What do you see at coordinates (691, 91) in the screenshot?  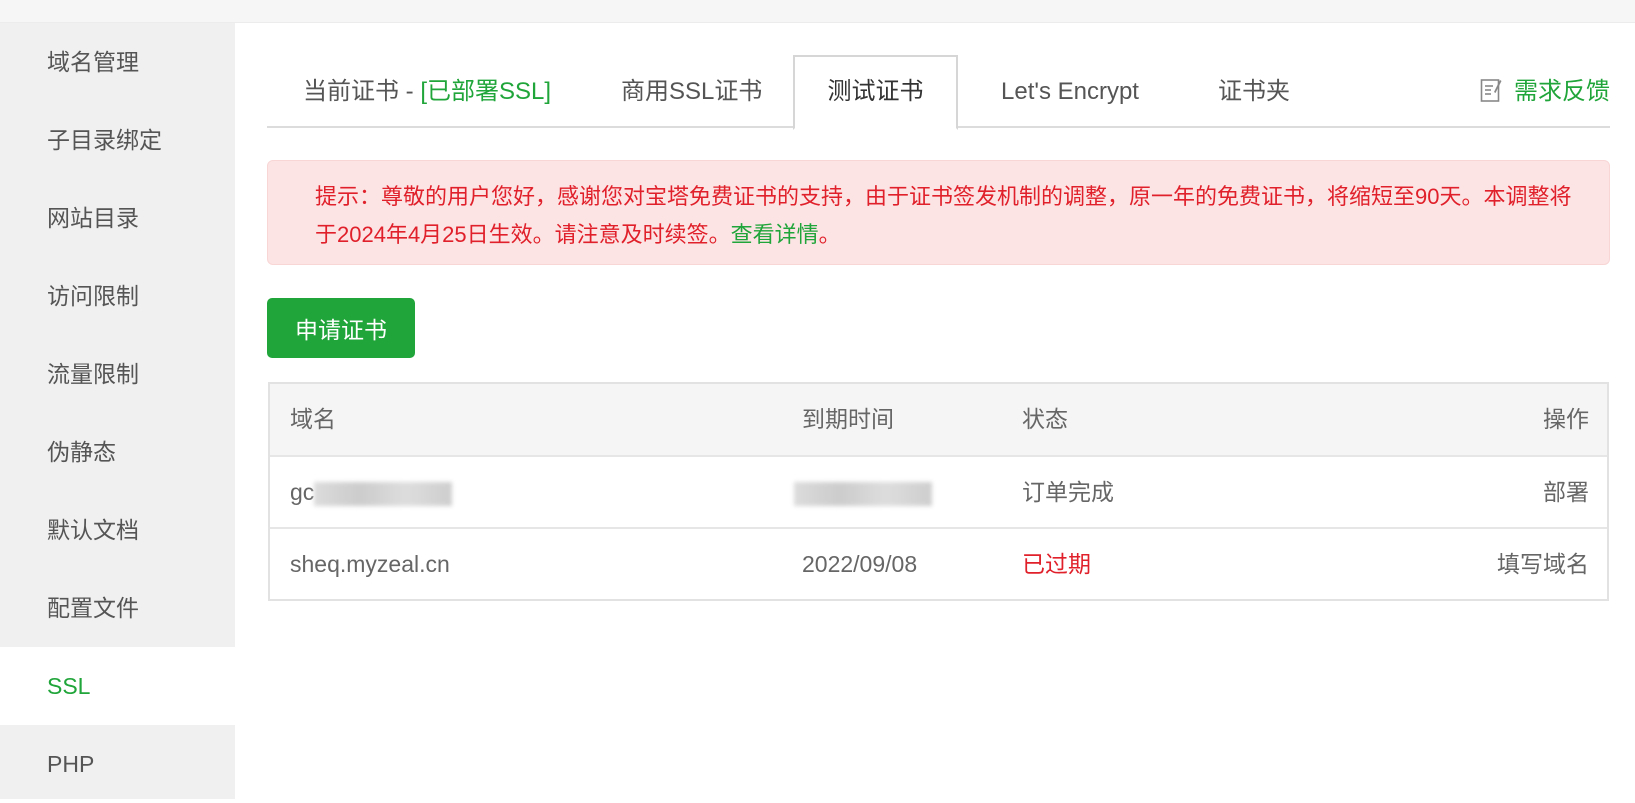 I see `tab-commercial-ssl: 商用SSL证书` at bounding box center [691, 91].